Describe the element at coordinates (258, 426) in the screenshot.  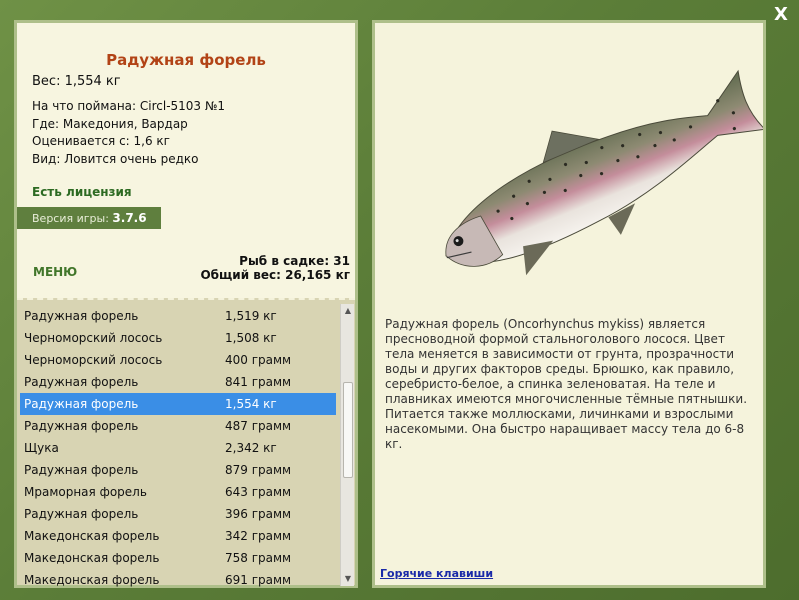
I see `list-item-weight: 487 грамм` at that location.